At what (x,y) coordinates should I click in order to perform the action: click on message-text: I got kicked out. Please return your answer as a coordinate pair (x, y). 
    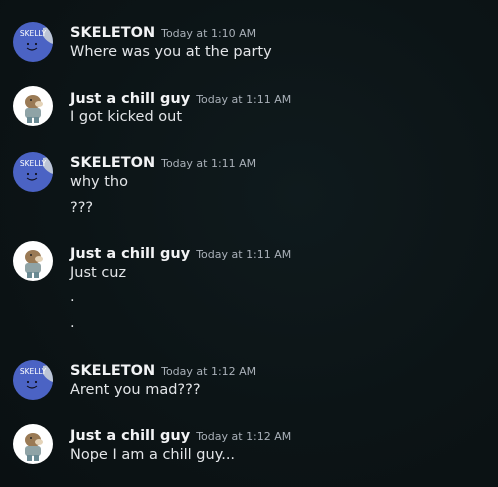
    Looking at the image, I should click on (126, 117).